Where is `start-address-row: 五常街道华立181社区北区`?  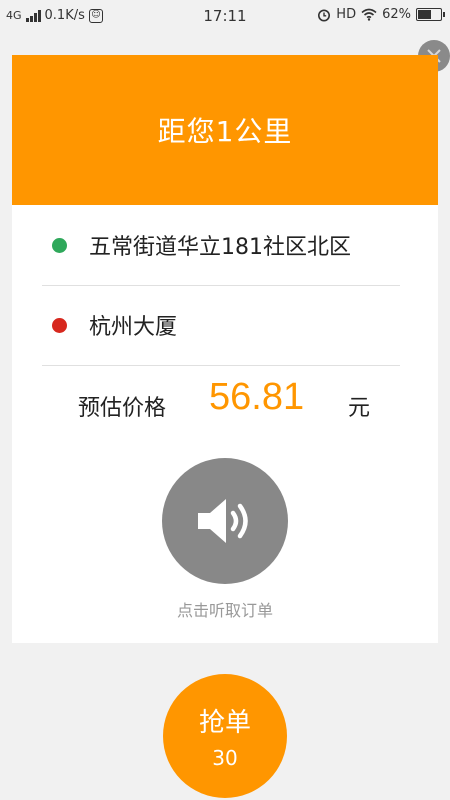 start-address-row: 五常街道华立181社区北区 is located at coordinates (225, 245).